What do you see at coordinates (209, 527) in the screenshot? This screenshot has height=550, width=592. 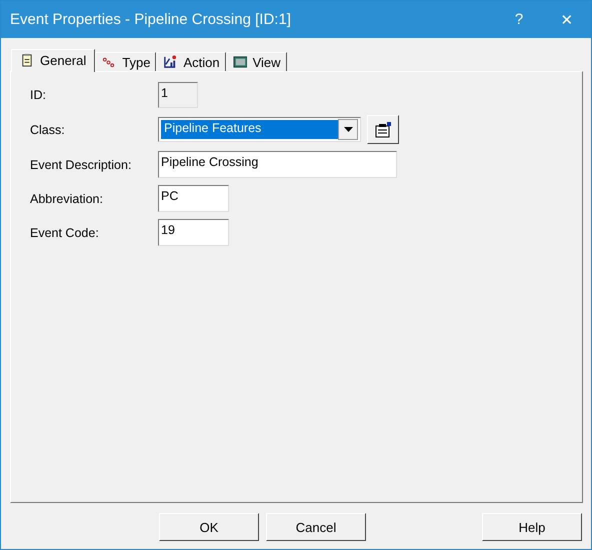 I see `dialog-button: OK` at bounding box center [209, 527].